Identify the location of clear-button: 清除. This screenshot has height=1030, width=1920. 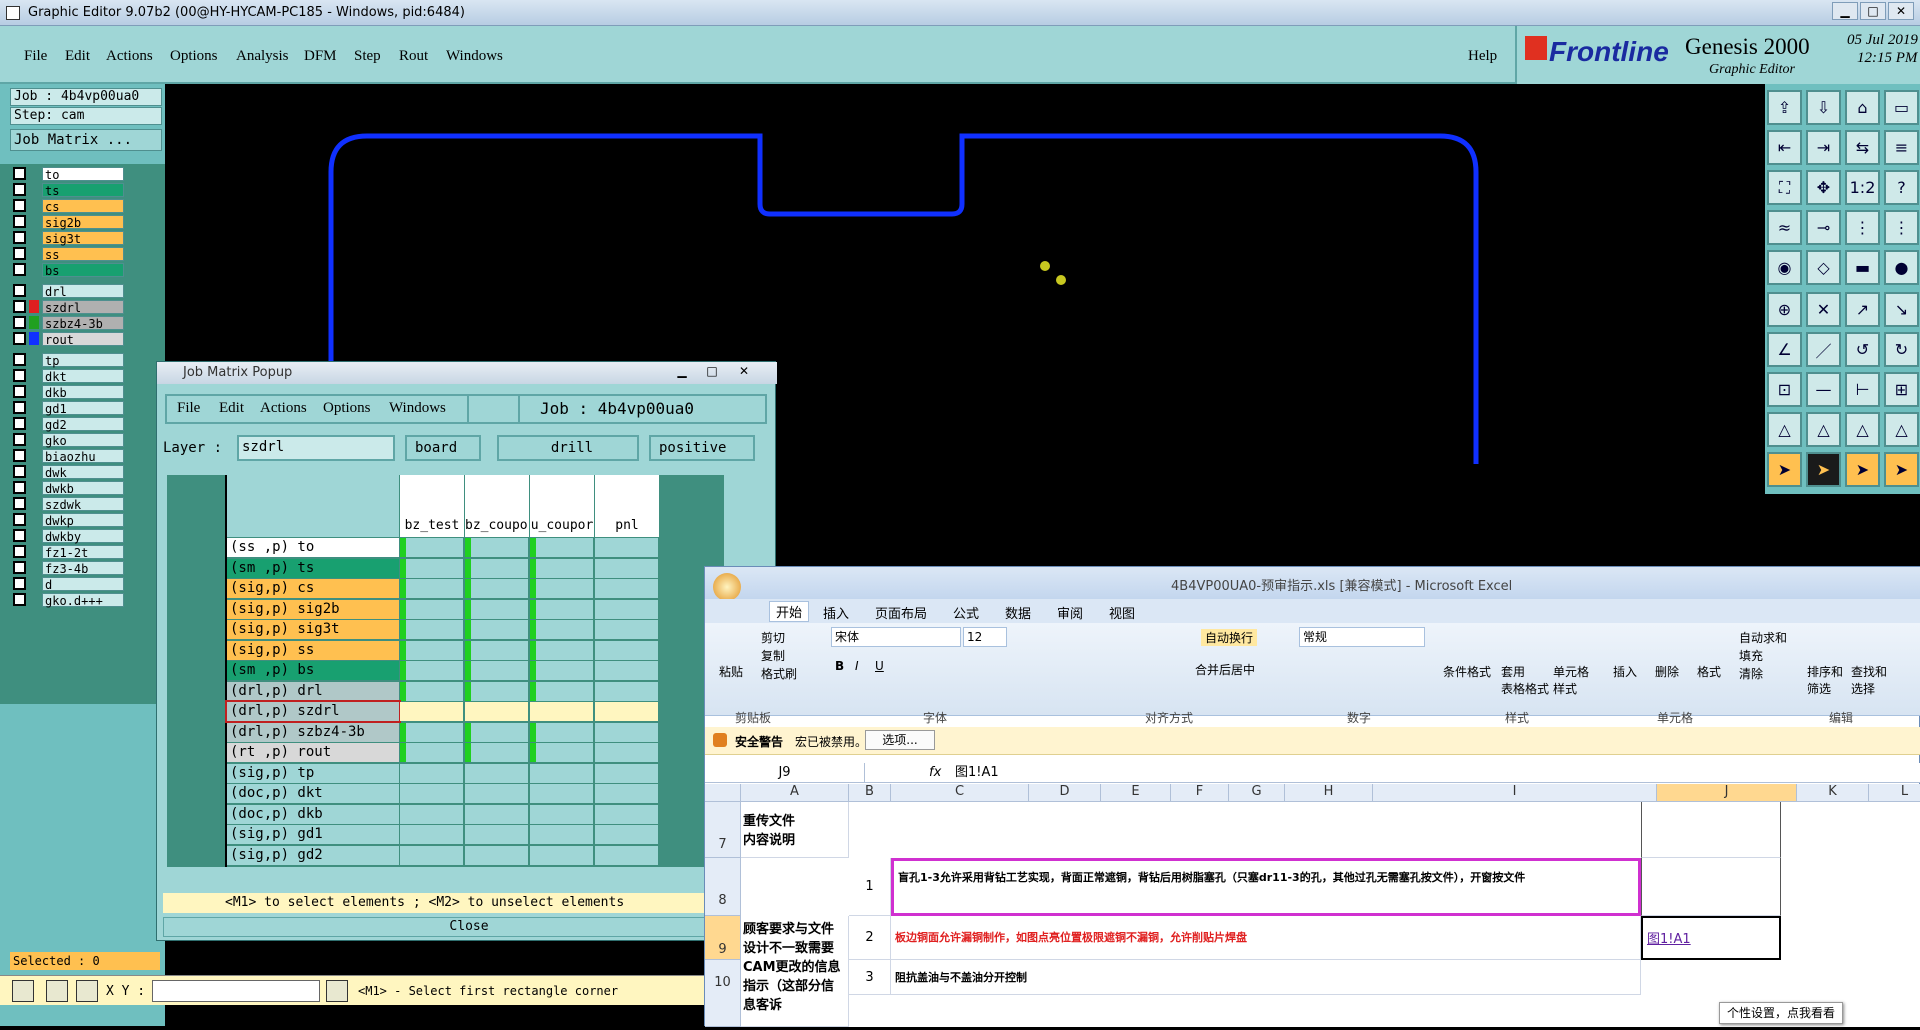
(1751, 673).